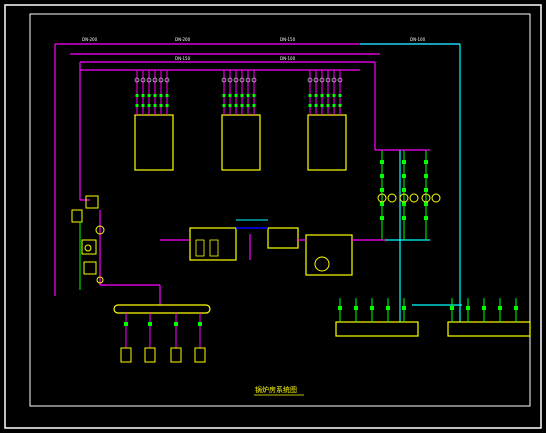 This screenshot has height=433, width=546. Describe the element at coordinates (408, 194) in the screenshot. I see `pump-columns` at that location.